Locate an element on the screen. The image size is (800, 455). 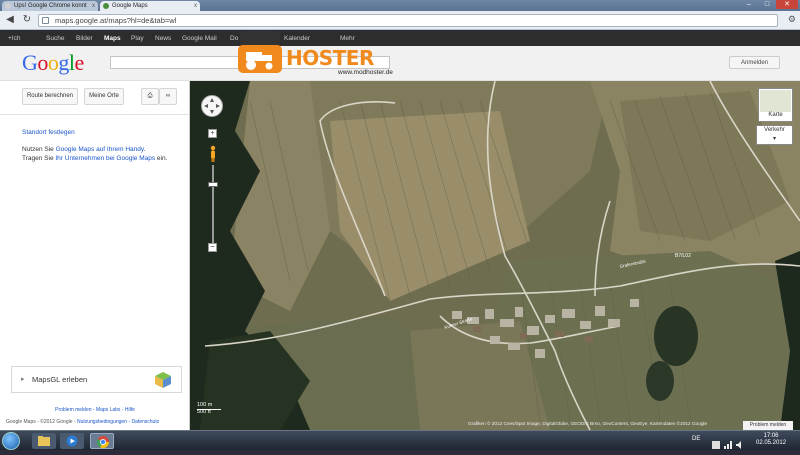
clock-time: 17:06 is located at coordinates (771, 436).